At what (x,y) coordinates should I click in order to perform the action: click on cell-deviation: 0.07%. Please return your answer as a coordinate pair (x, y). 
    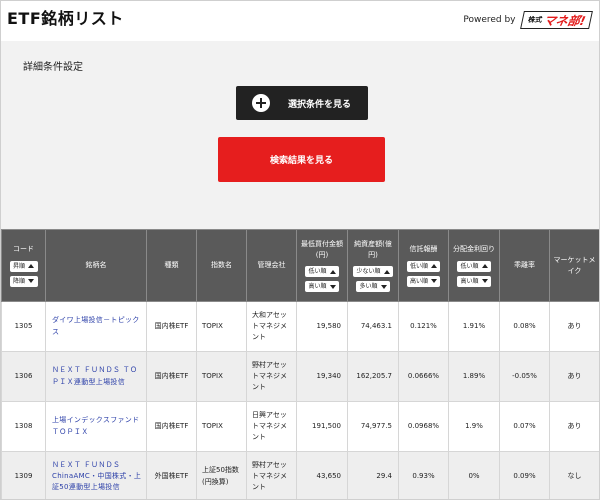
    Looking at the image, I should click on (524, 426).